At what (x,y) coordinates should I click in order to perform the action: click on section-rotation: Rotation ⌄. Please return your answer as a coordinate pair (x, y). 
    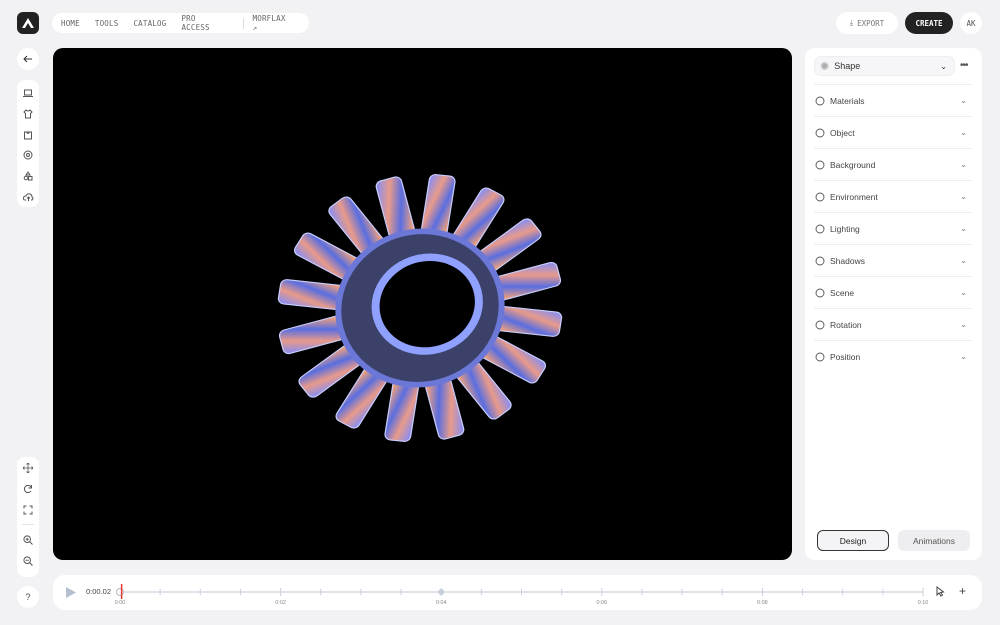
    Looking at the image, I should click on (893, 324).